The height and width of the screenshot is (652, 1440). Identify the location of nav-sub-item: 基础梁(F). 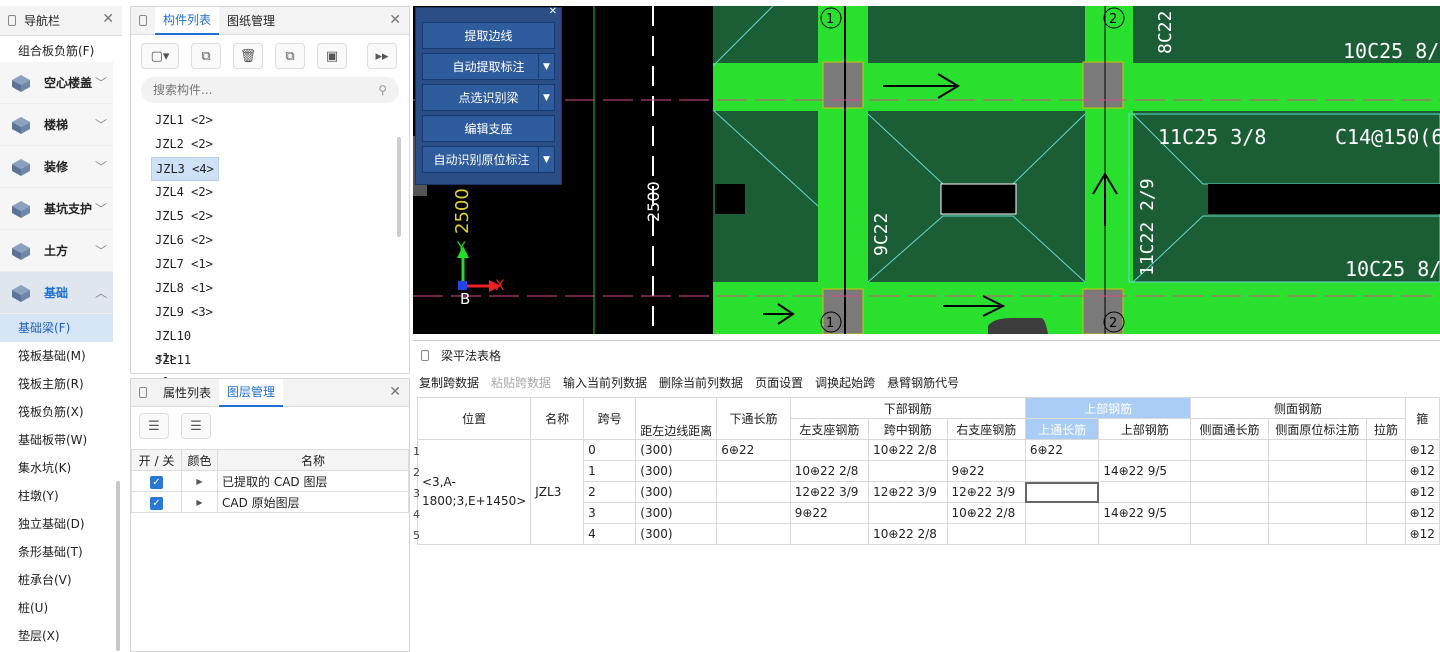
(56, 328).